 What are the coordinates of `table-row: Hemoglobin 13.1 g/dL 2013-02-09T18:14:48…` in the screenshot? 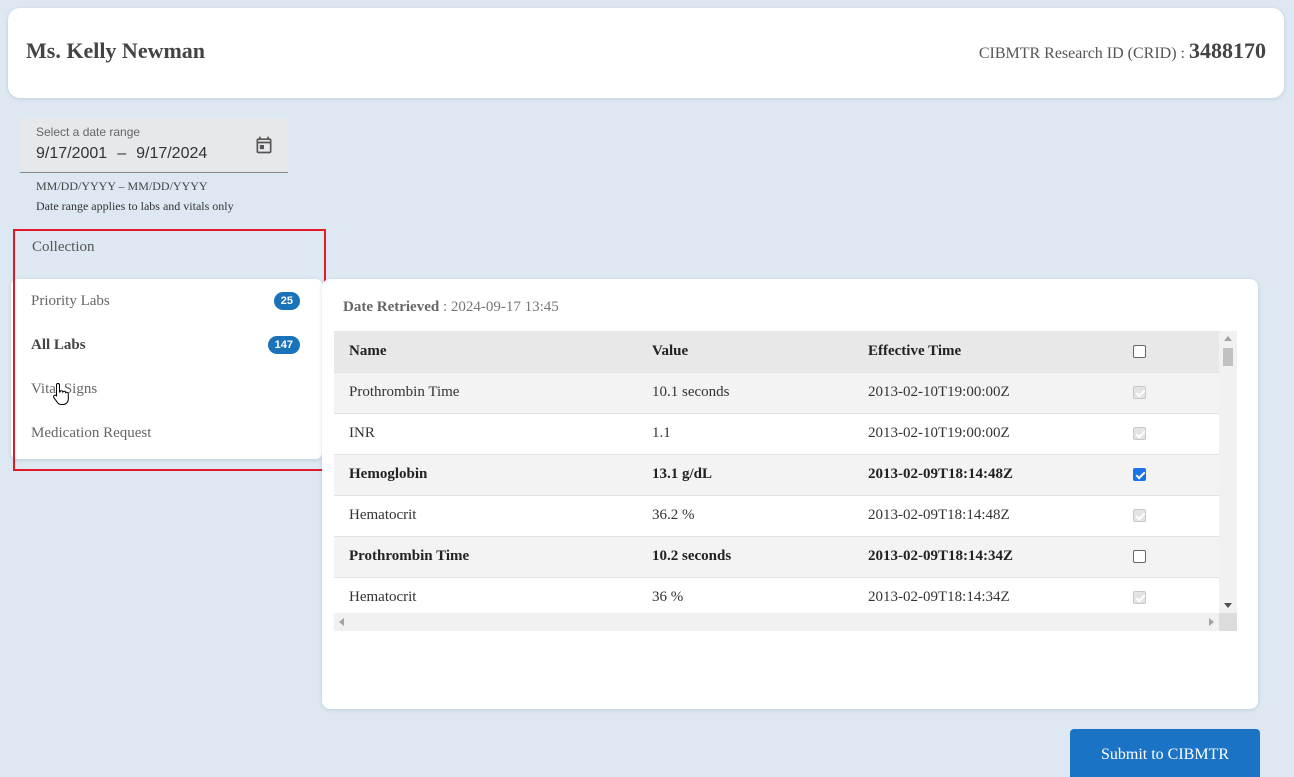 It's located at (776, 474).